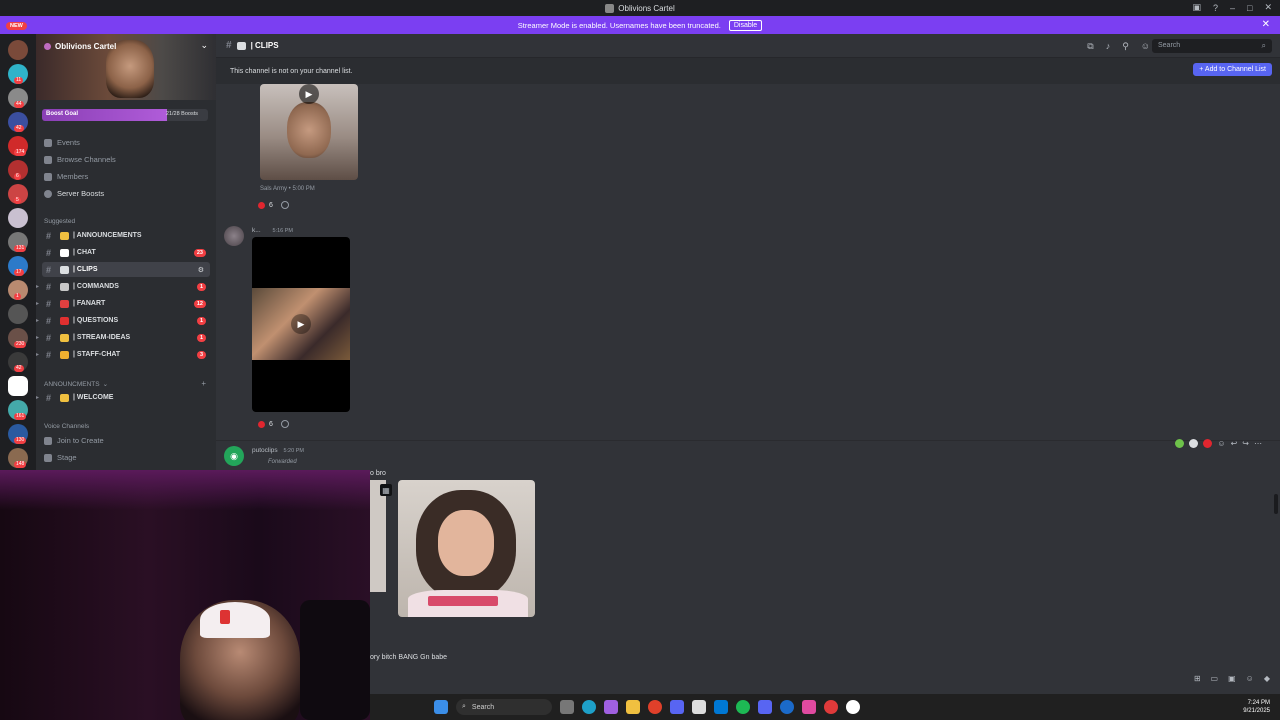 The width and height of the screenshot is (1280, 720). I want to click on sticker-icon: ▣, so click(1232, 678).